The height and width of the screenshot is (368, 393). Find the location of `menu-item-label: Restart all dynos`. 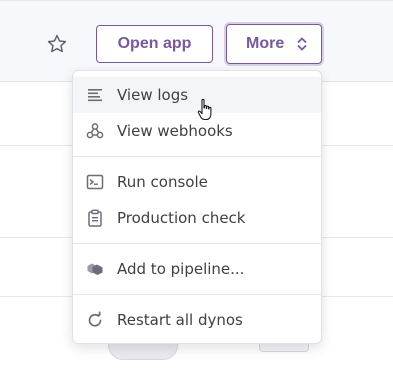

menu-item-label: Restart all dynos is located at coordinates (180, 320).